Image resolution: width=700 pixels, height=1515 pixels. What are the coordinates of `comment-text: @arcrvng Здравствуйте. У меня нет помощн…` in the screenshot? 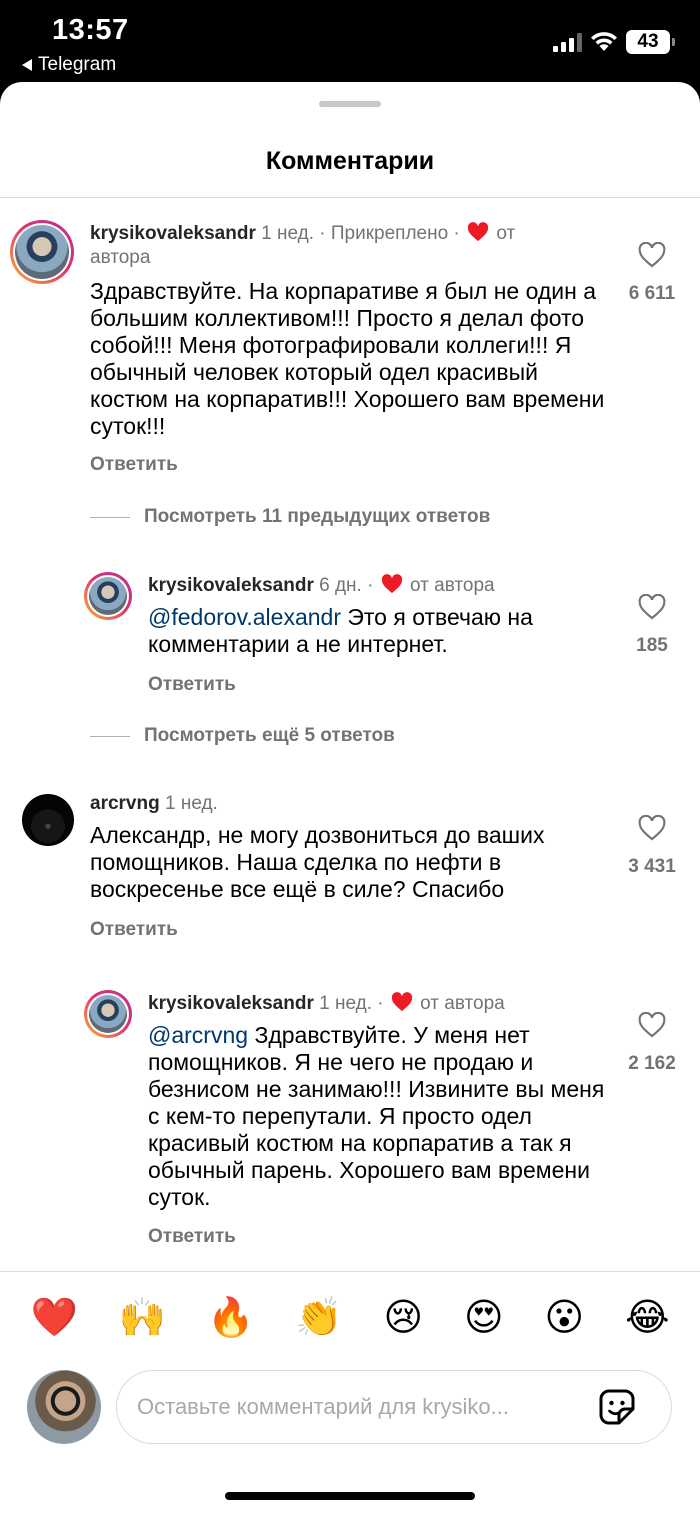 It's located at (379, 1116).